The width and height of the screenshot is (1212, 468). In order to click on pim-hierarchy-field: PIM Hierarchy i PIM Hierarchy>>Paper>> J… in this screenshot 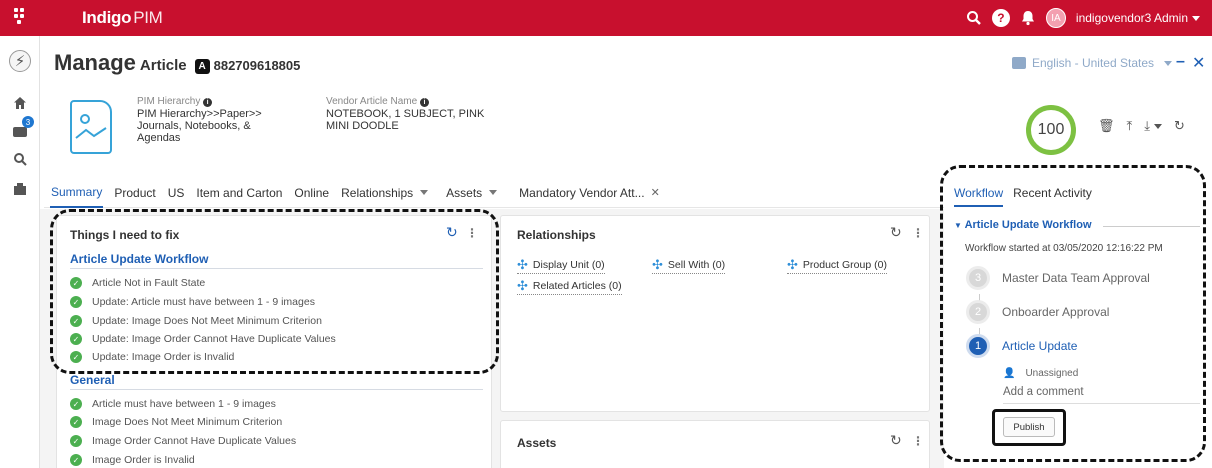, I will do `click(222, 120)`.